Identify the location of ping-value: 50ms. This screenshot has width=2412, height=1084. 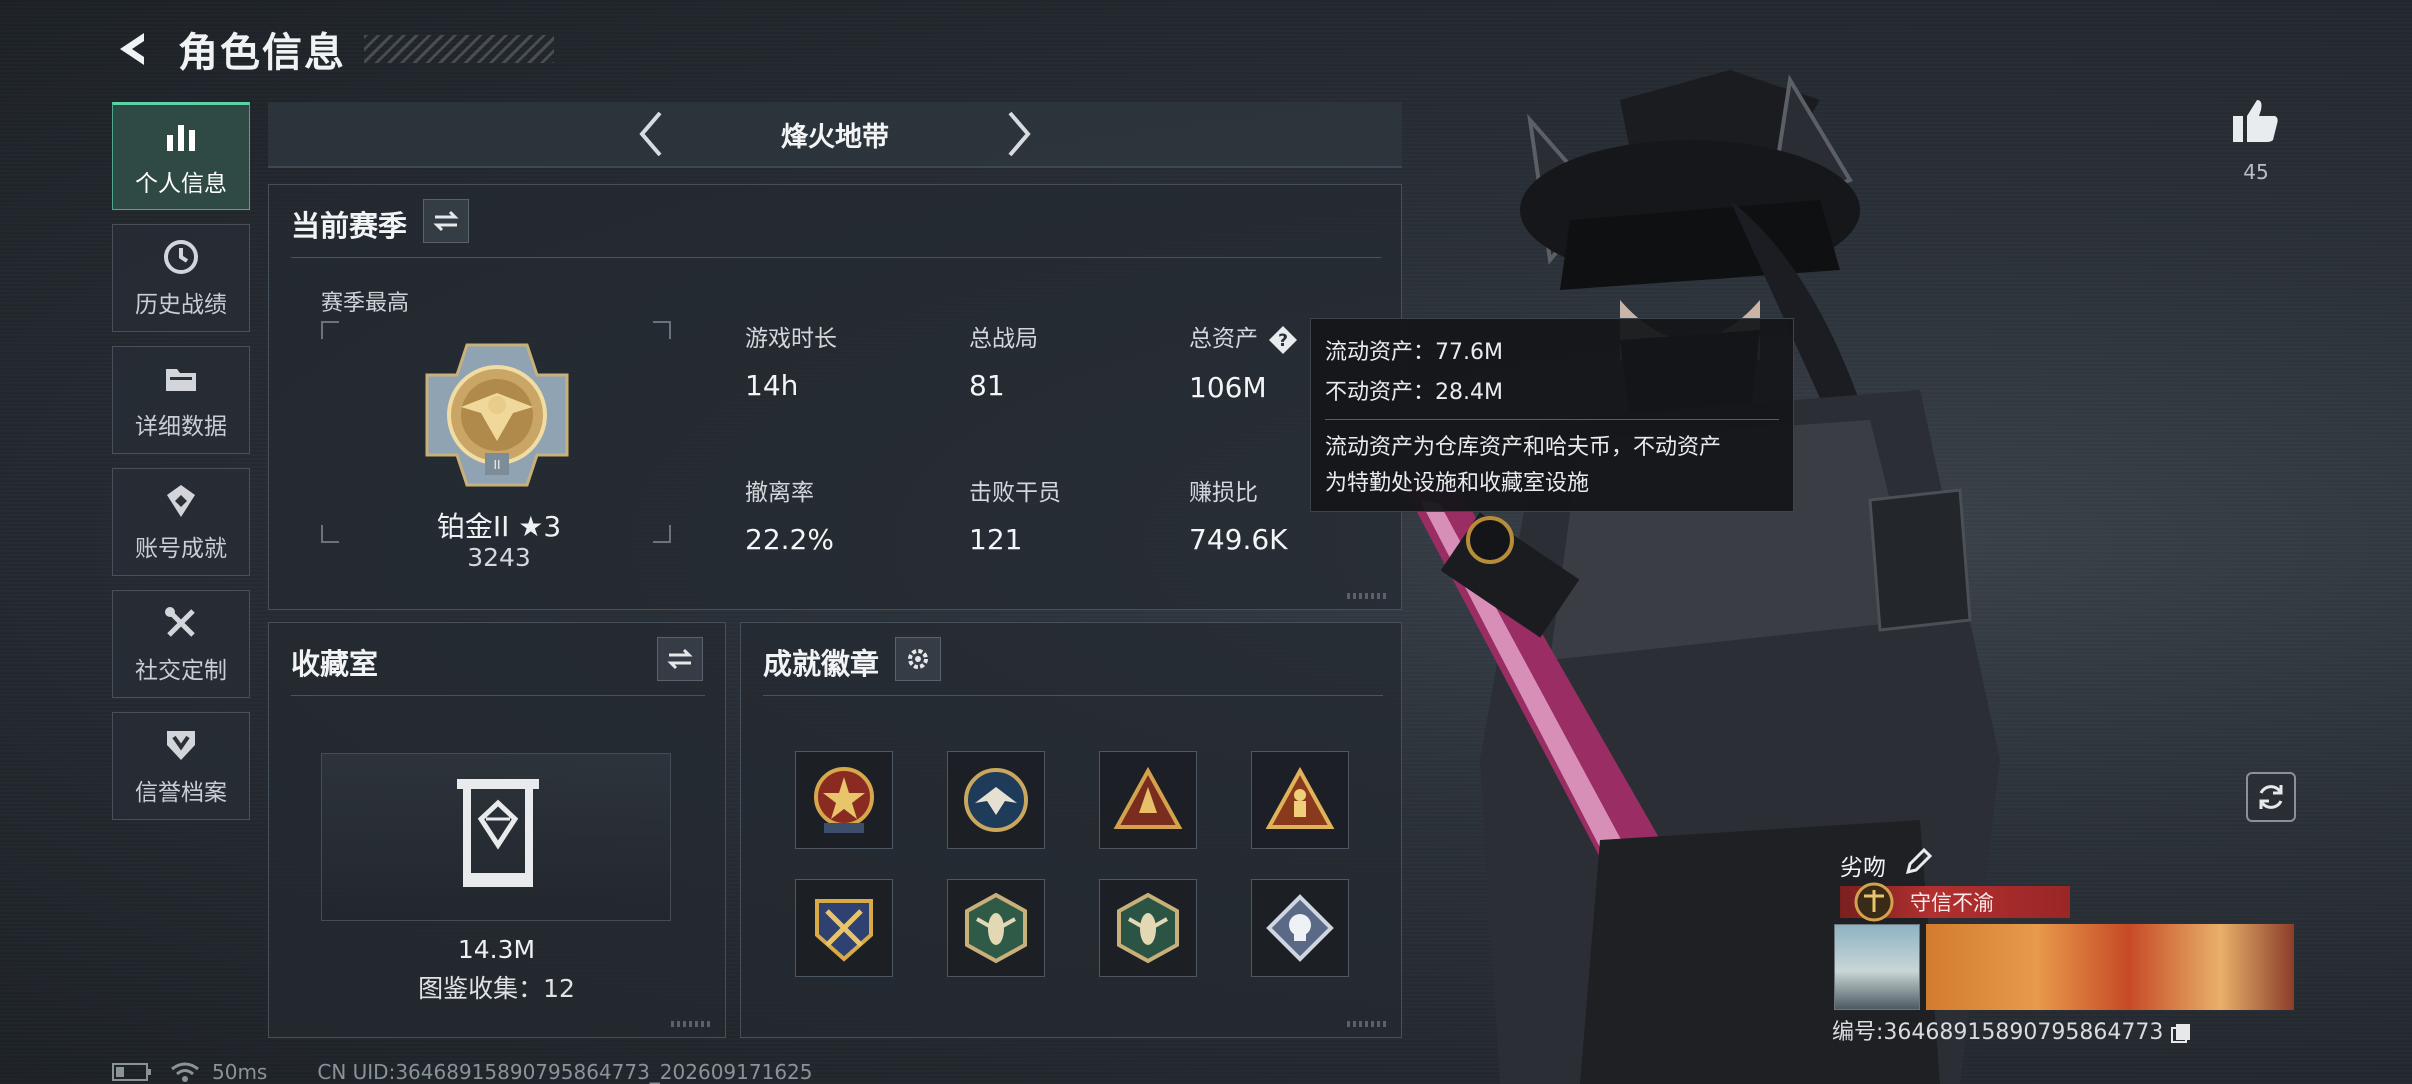
(240, 1072).